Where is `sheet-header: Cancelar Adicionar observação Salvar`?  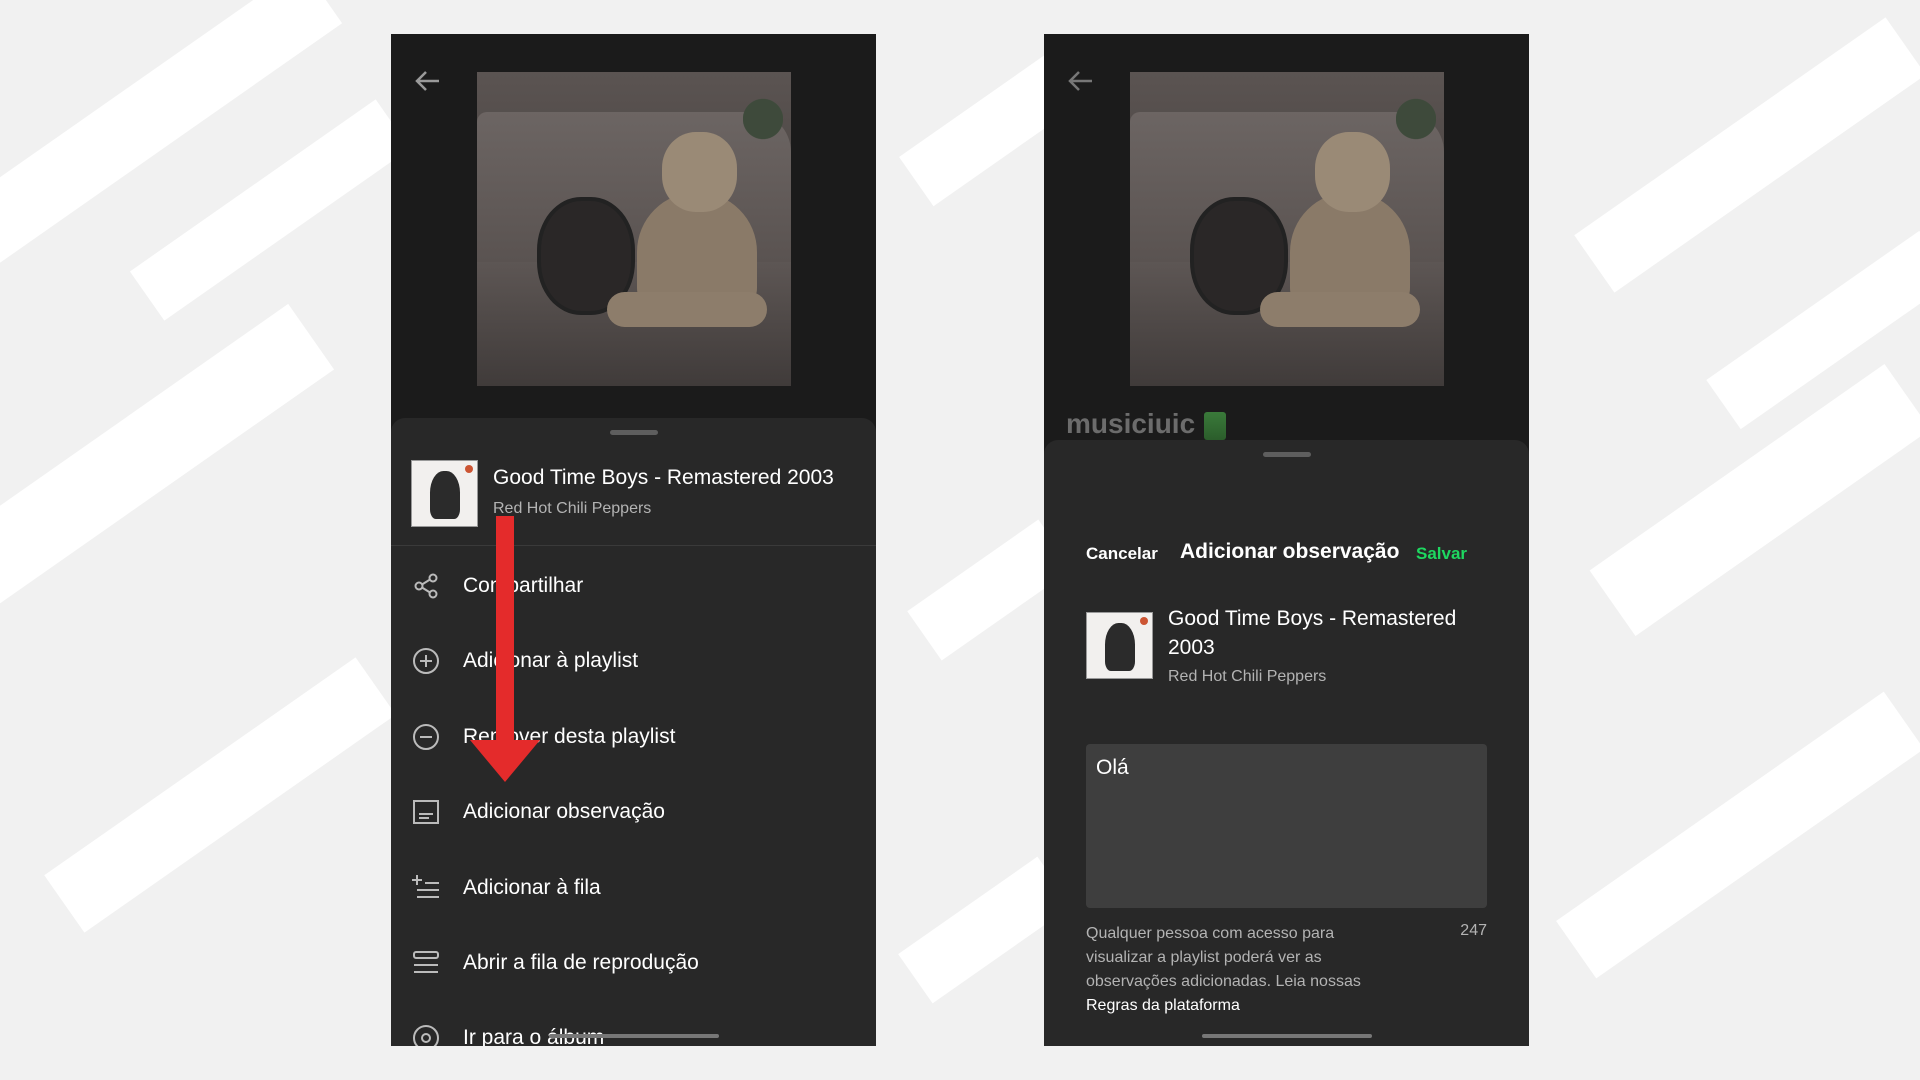 sheet-header: Cancelar Adicionar observação Salvar is located at coordinates (1286, 555).